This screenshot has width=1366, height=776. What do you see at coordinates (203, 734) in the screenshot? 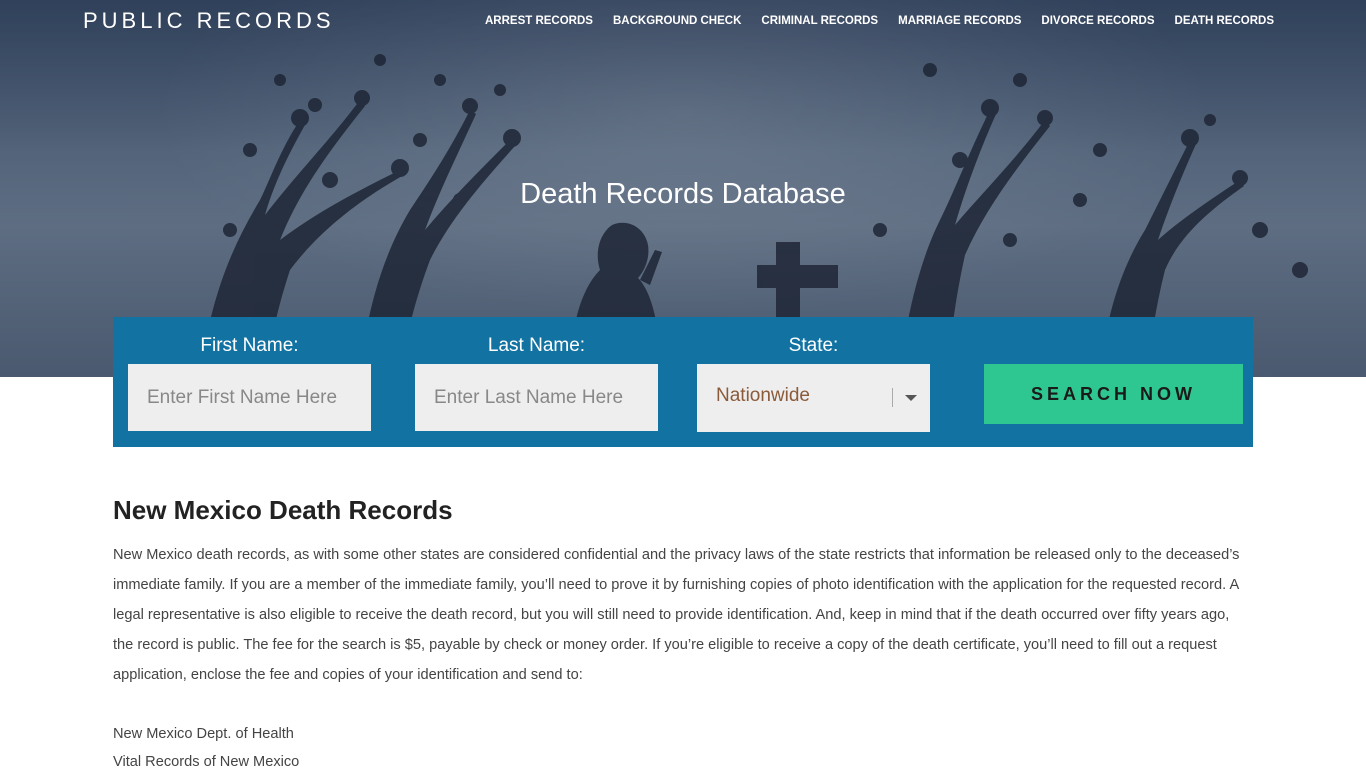
I see `address-line: New Mexico Dept. of Health` at bounding box center [203, 734].